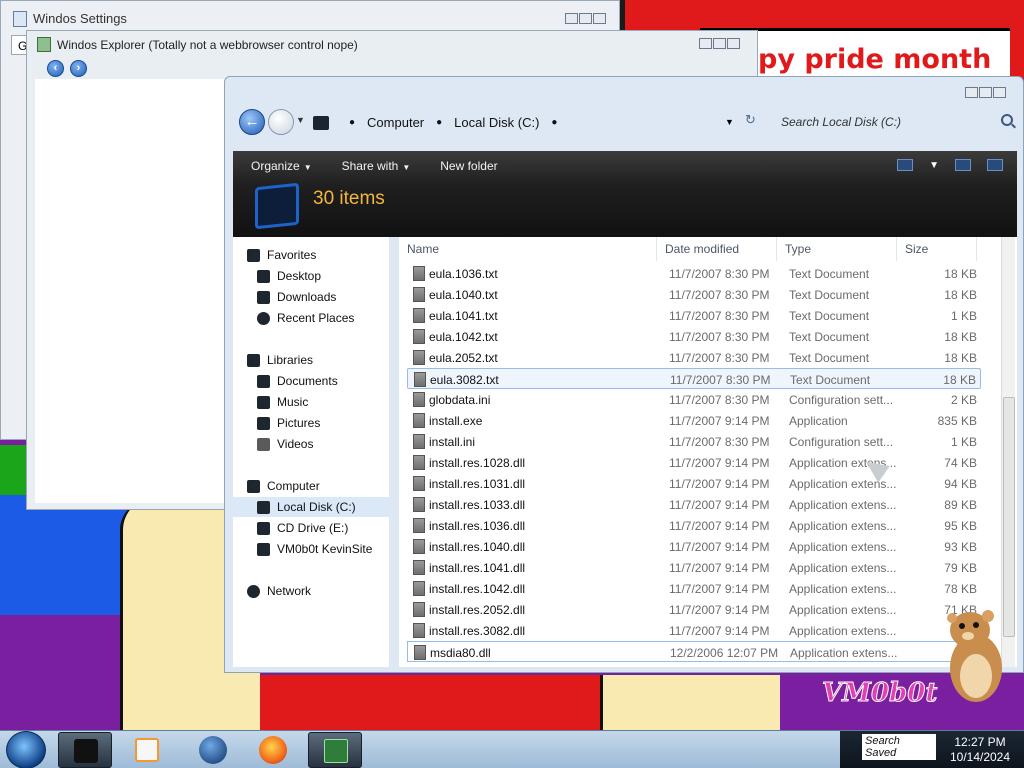 This screenshot has width=1024, height=768. Describe the element at coordinates (277, 276) in the screenshot. I see `nav-desktop: Desktop` at that location.